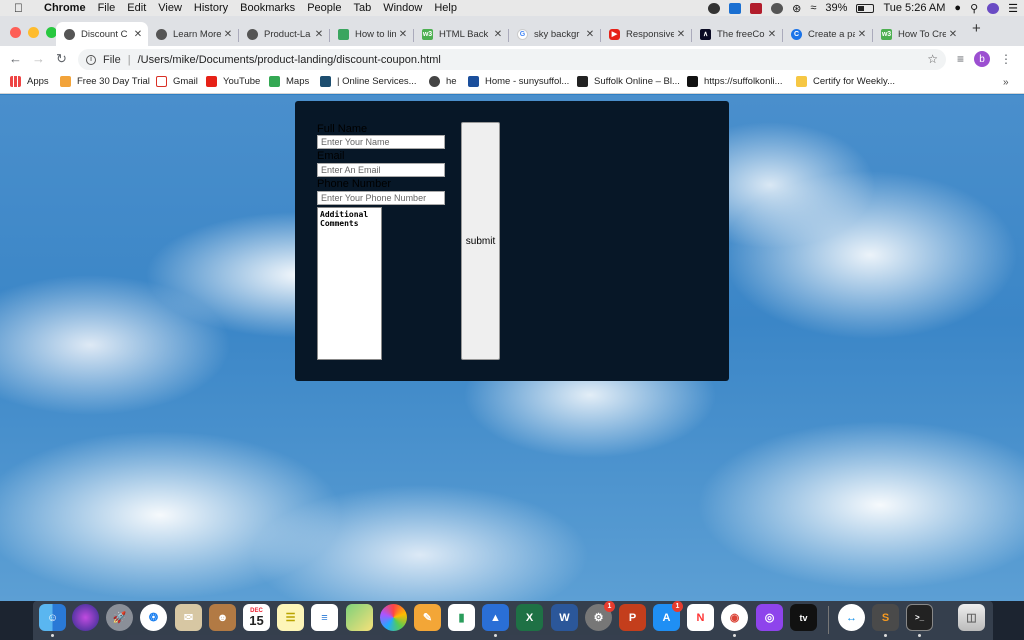  Describe the element at coordinates (29, 81) in the screenshot. I see `bookmark-apps: Apps` at that location.